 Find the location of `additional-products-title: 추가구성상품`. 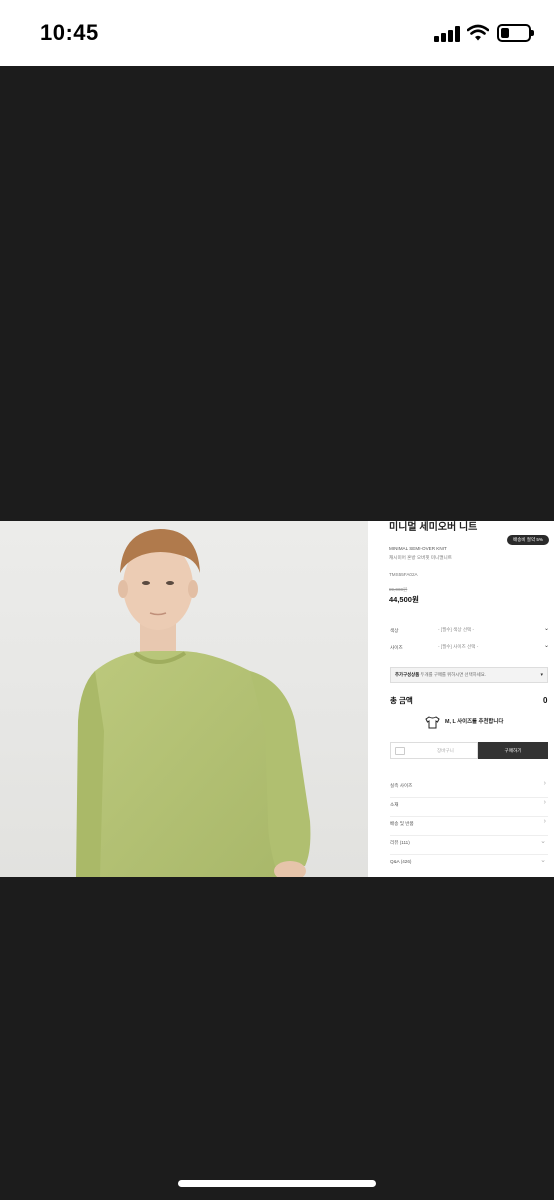

additional-products-title: 추가구성상품 is located at coordinates (407, 674).